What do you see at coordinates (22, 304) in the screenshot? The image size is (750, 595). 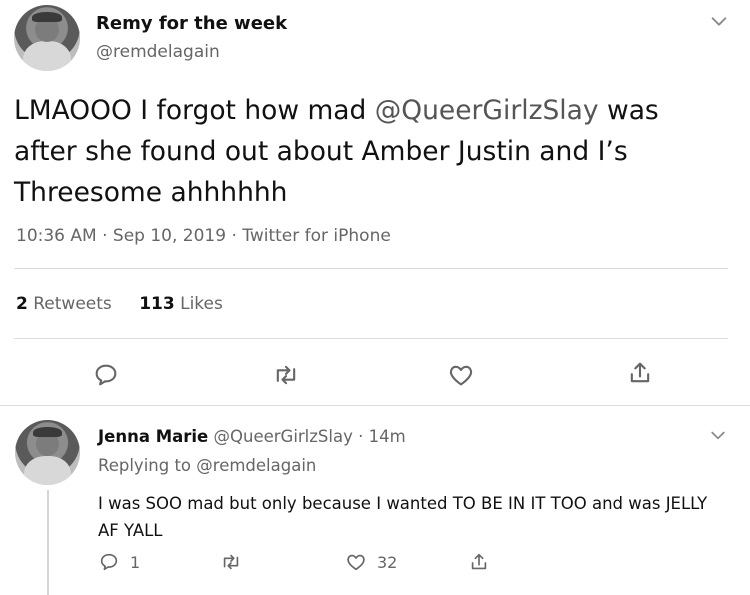 I see `retweets-count: 2` at bounding box center [22, 304].